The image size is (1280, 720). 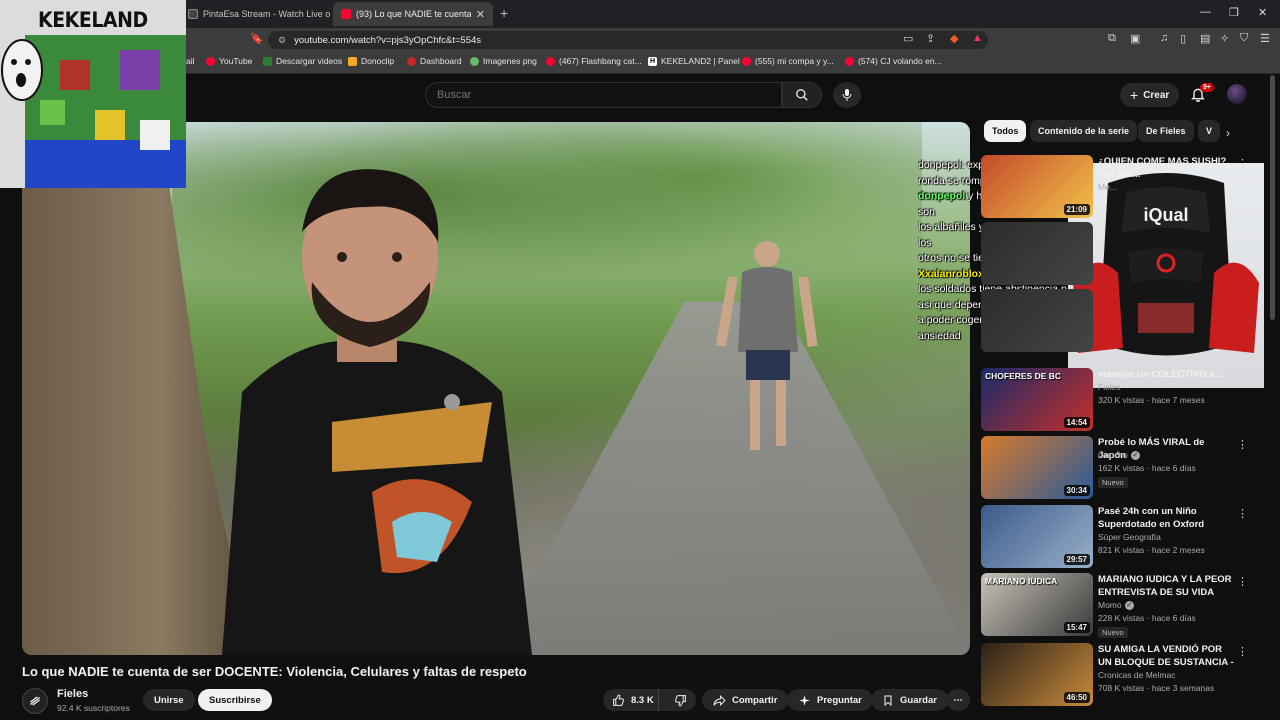 What do you see at coordinates (830, 700) in the screenshot?
I see `ask-button: Preguntar` at bounding box center [830, 700].